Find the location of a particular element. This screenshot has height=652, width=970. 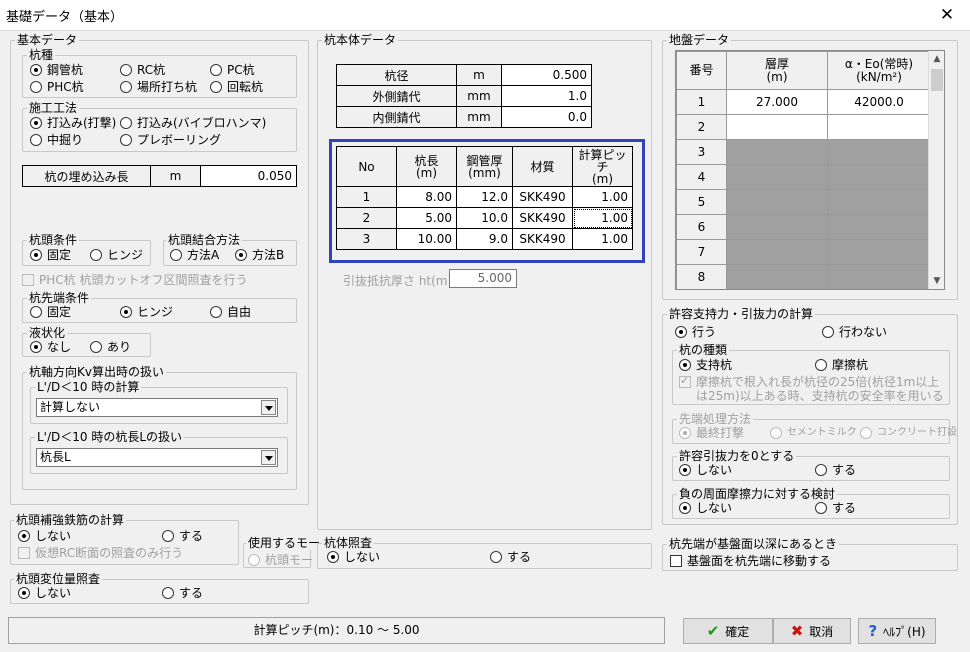

table-row: 8 is located at coordinates (803, 276).